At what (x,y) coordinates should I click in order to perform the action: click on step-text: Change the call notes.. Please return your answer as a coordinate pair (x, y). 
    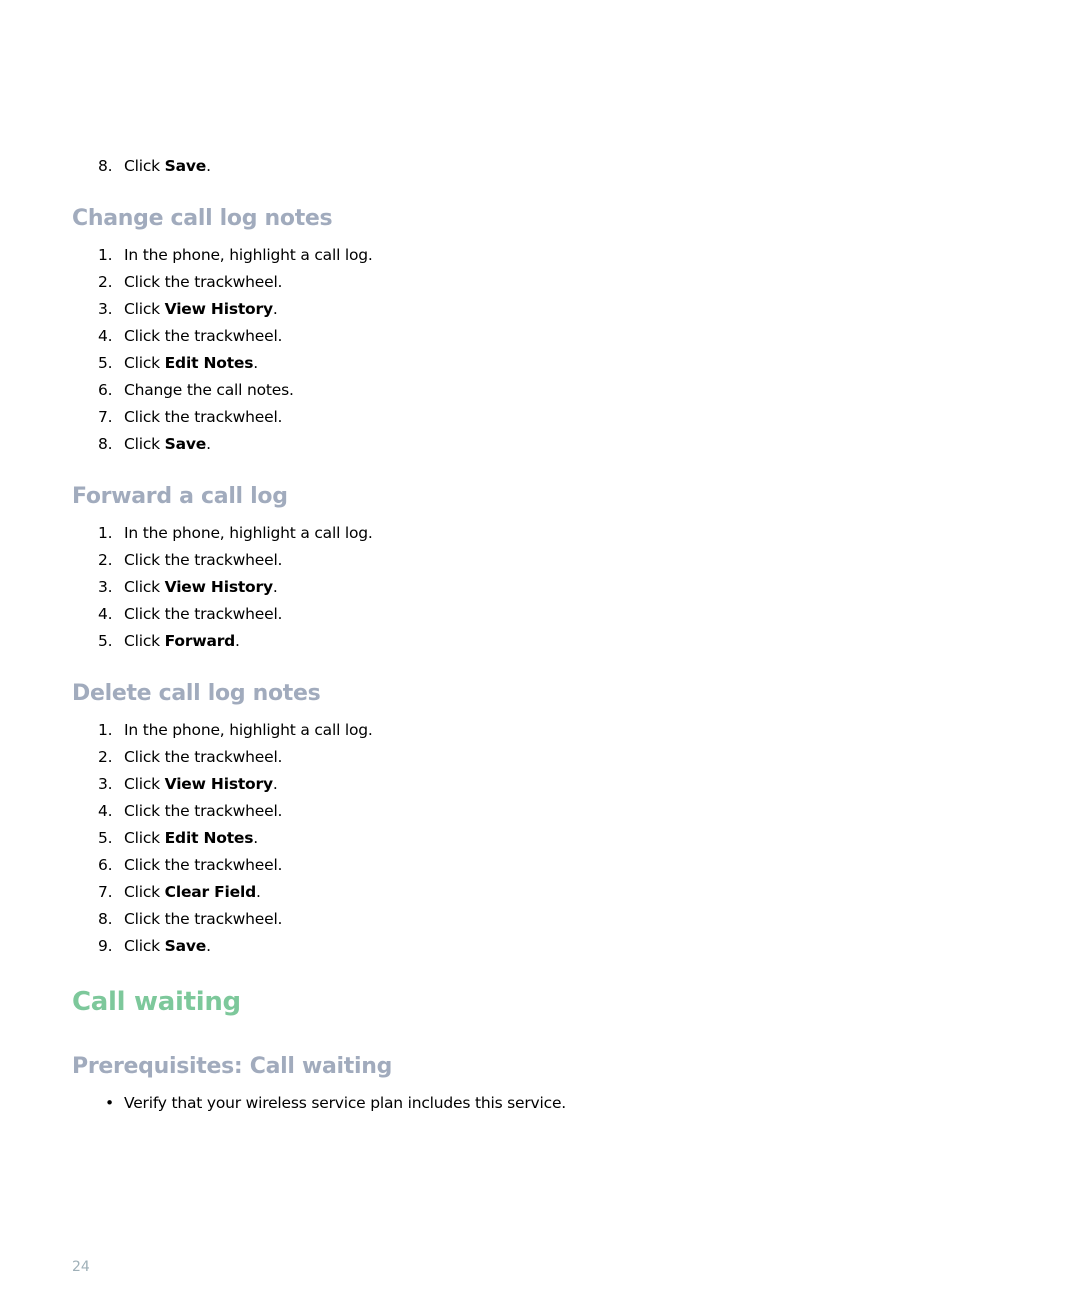
    Looking at the image, I should click on (209, 390).